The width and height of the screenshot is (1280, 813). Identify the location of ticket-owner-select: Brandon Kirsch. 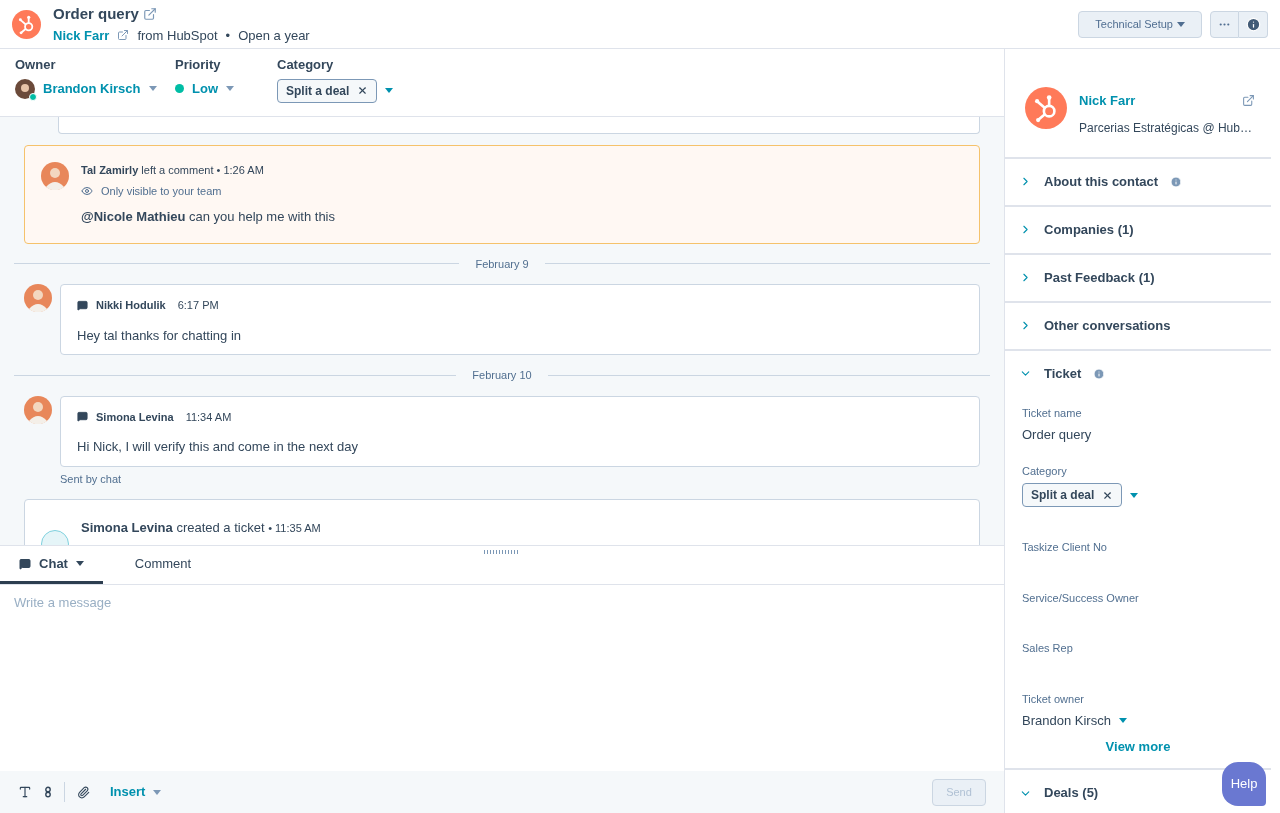
(1138, 721).